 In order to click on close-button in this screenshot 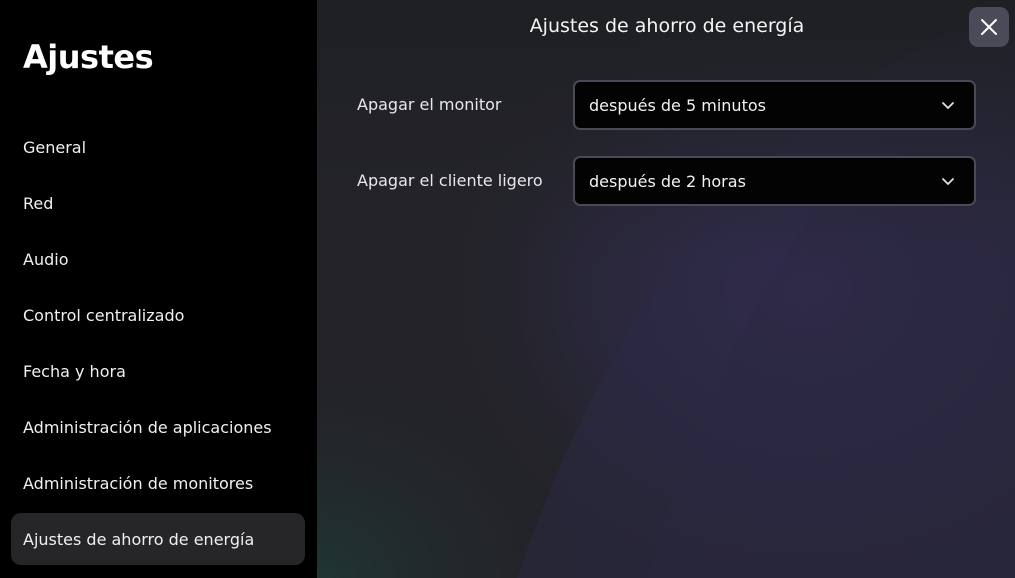, I will do `click(989, 27)`.